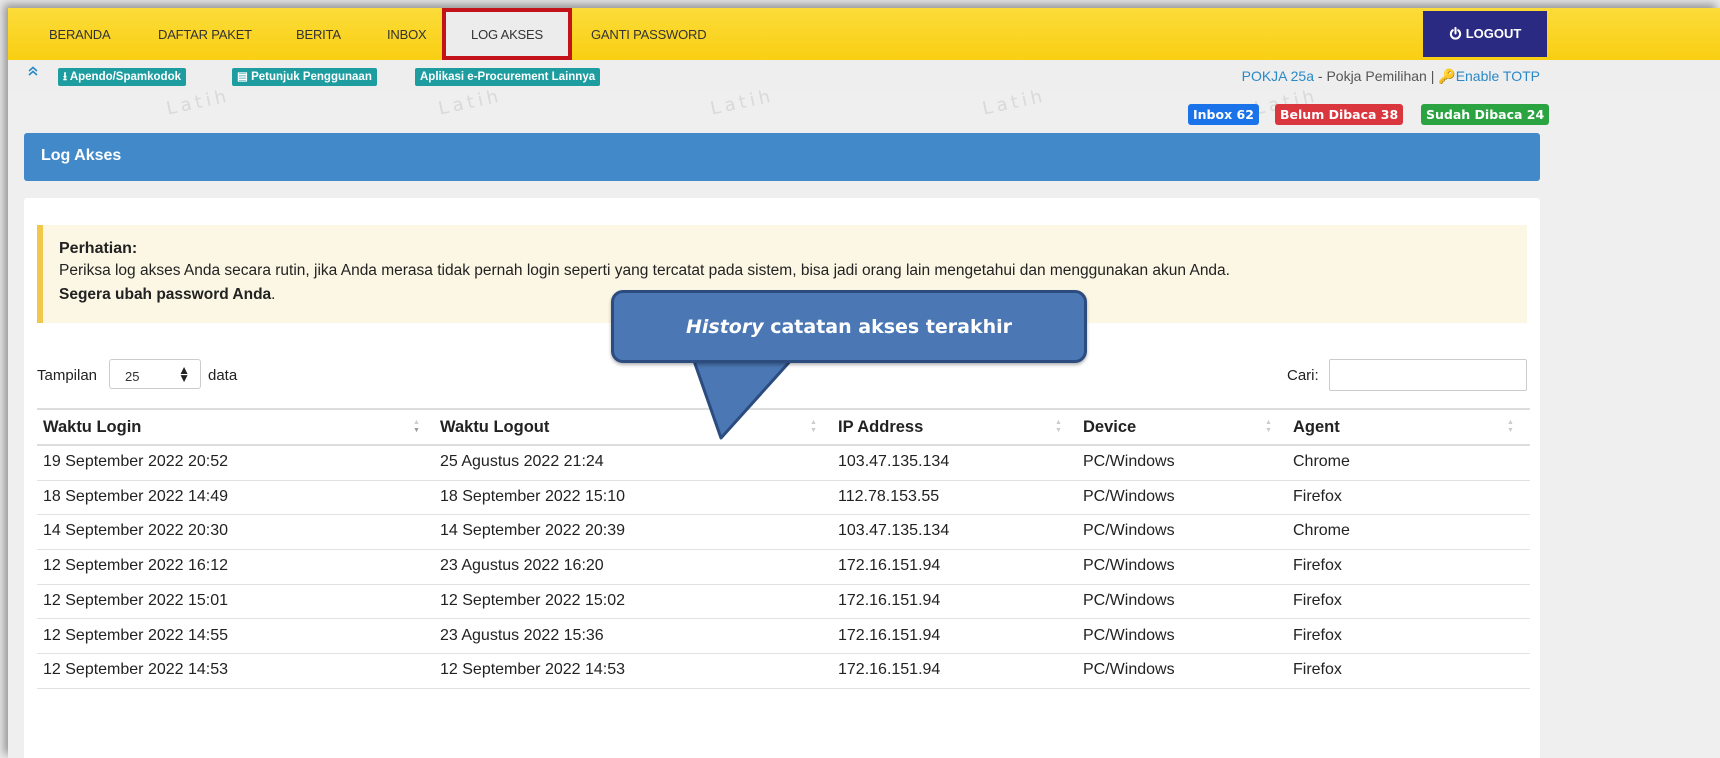 Image resolution: width=1720 pixels, height=758 pixels. Describe the element at coordinates (184, 374) in the screenshot. I see `updown-icon: ▲ ▼` at that location.